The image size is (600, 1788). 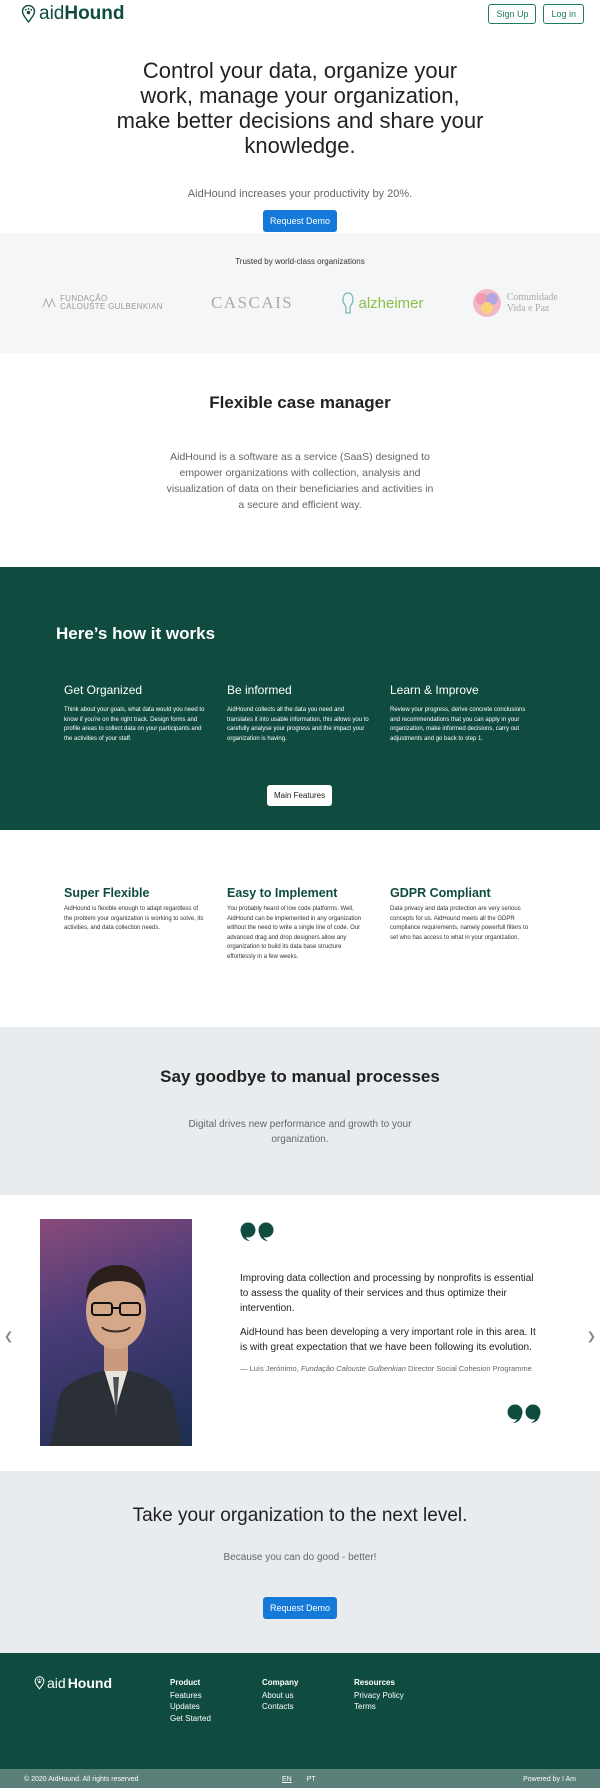 I want to click on alzheimer-logo: alzheimer, so click(x=382, y=303).